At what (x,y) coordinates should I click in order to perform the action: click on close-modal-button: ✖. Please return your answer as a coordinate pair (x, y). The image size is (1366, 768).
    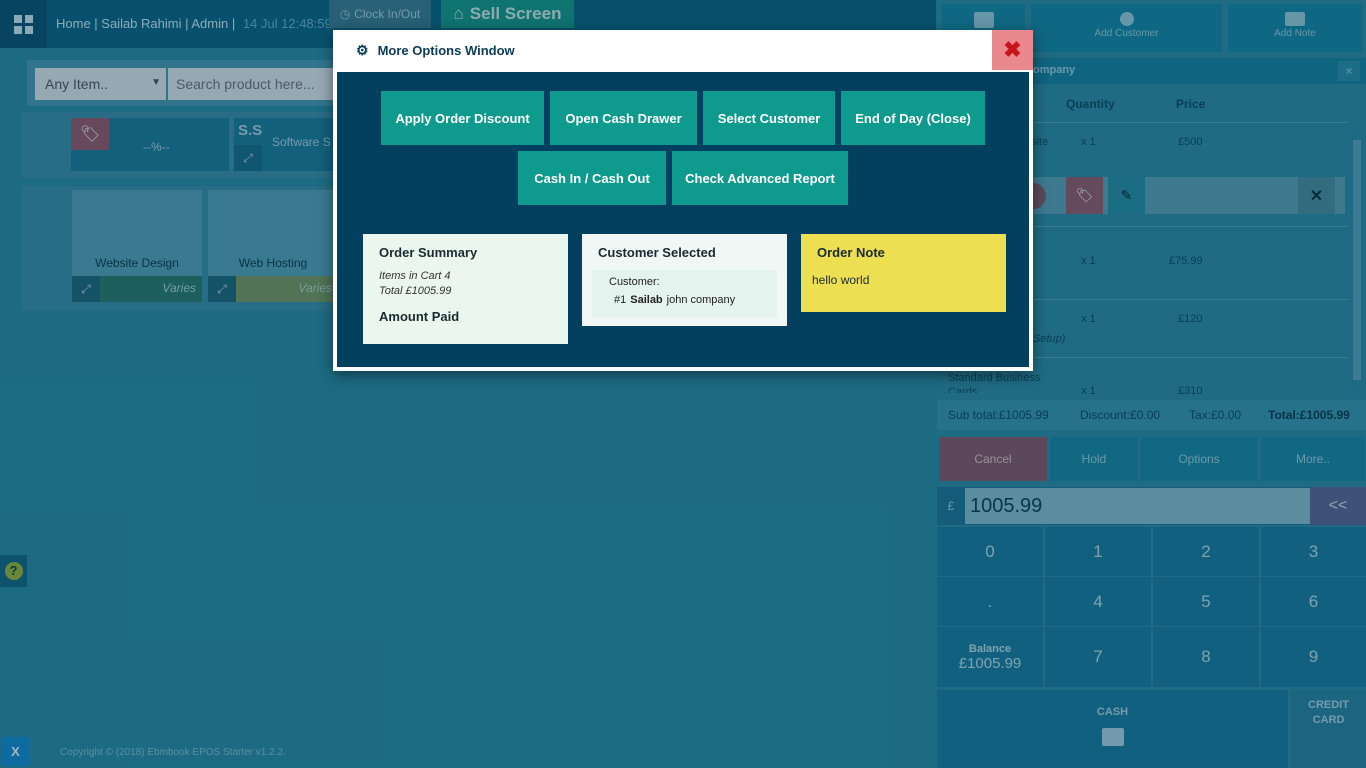
    Looking at the image, I should click on (1012, 50).